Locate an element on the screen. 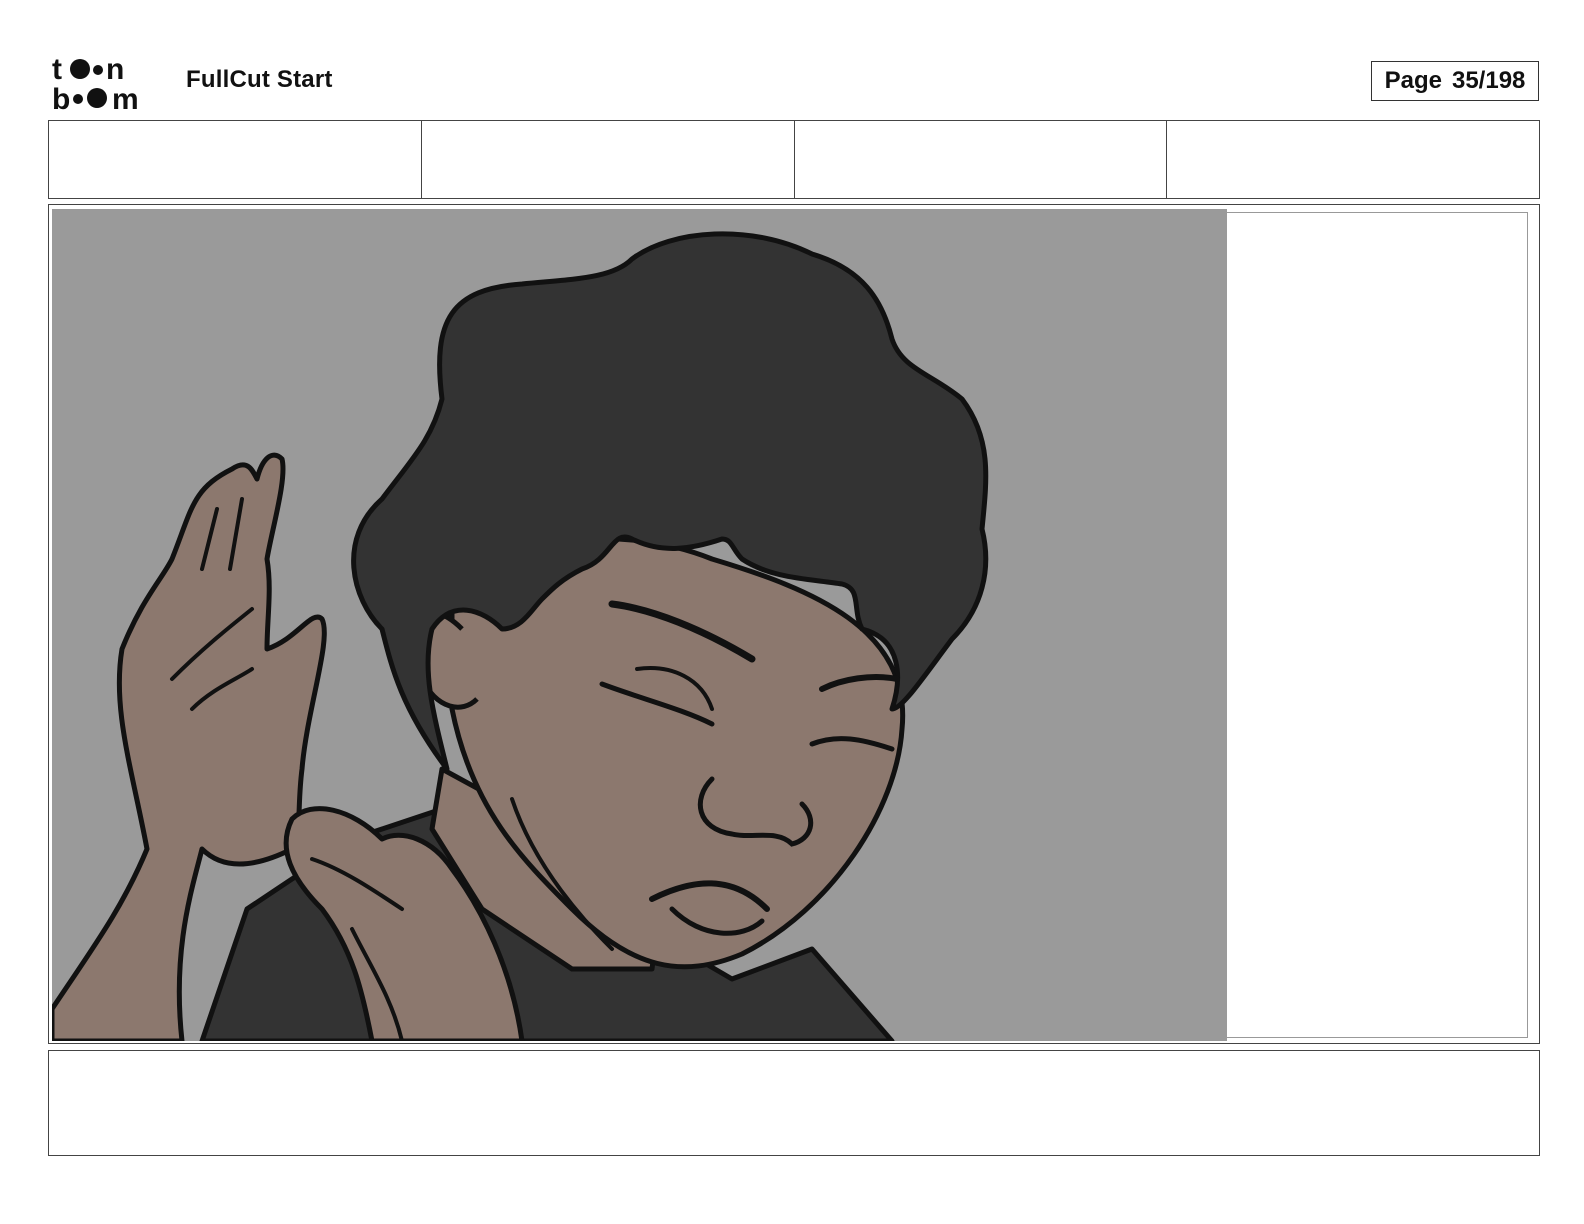  svg-text: t is located at coordinates (57, 69).